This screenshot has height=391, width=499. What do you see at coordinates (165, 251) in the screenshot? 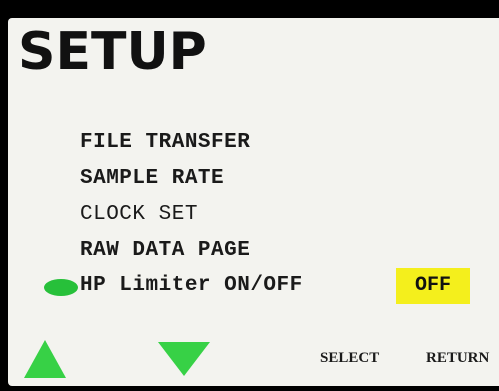
I see `menu-item-raw-data-page: RAW DATA PAGE` at bounding box center [165, 251].